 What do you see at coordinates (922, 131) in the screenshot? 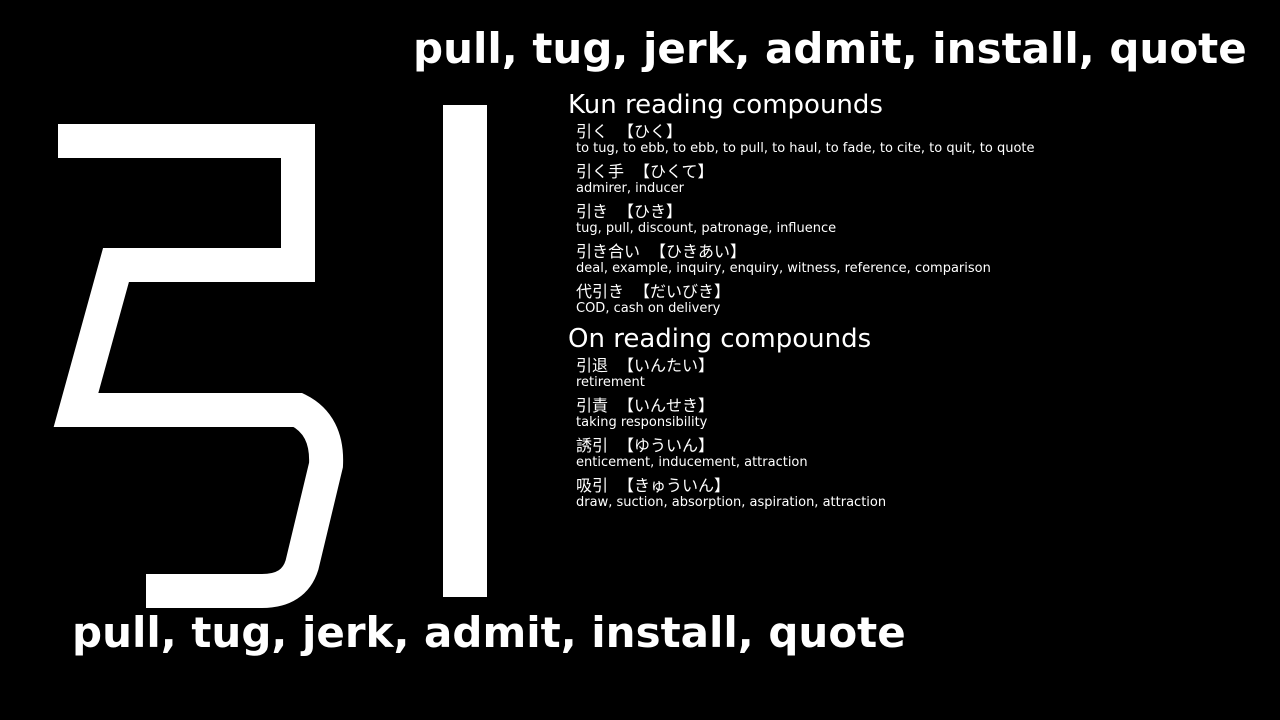
I see `compound-head: 引く 【ひく】` at bounding box center [922, 131].